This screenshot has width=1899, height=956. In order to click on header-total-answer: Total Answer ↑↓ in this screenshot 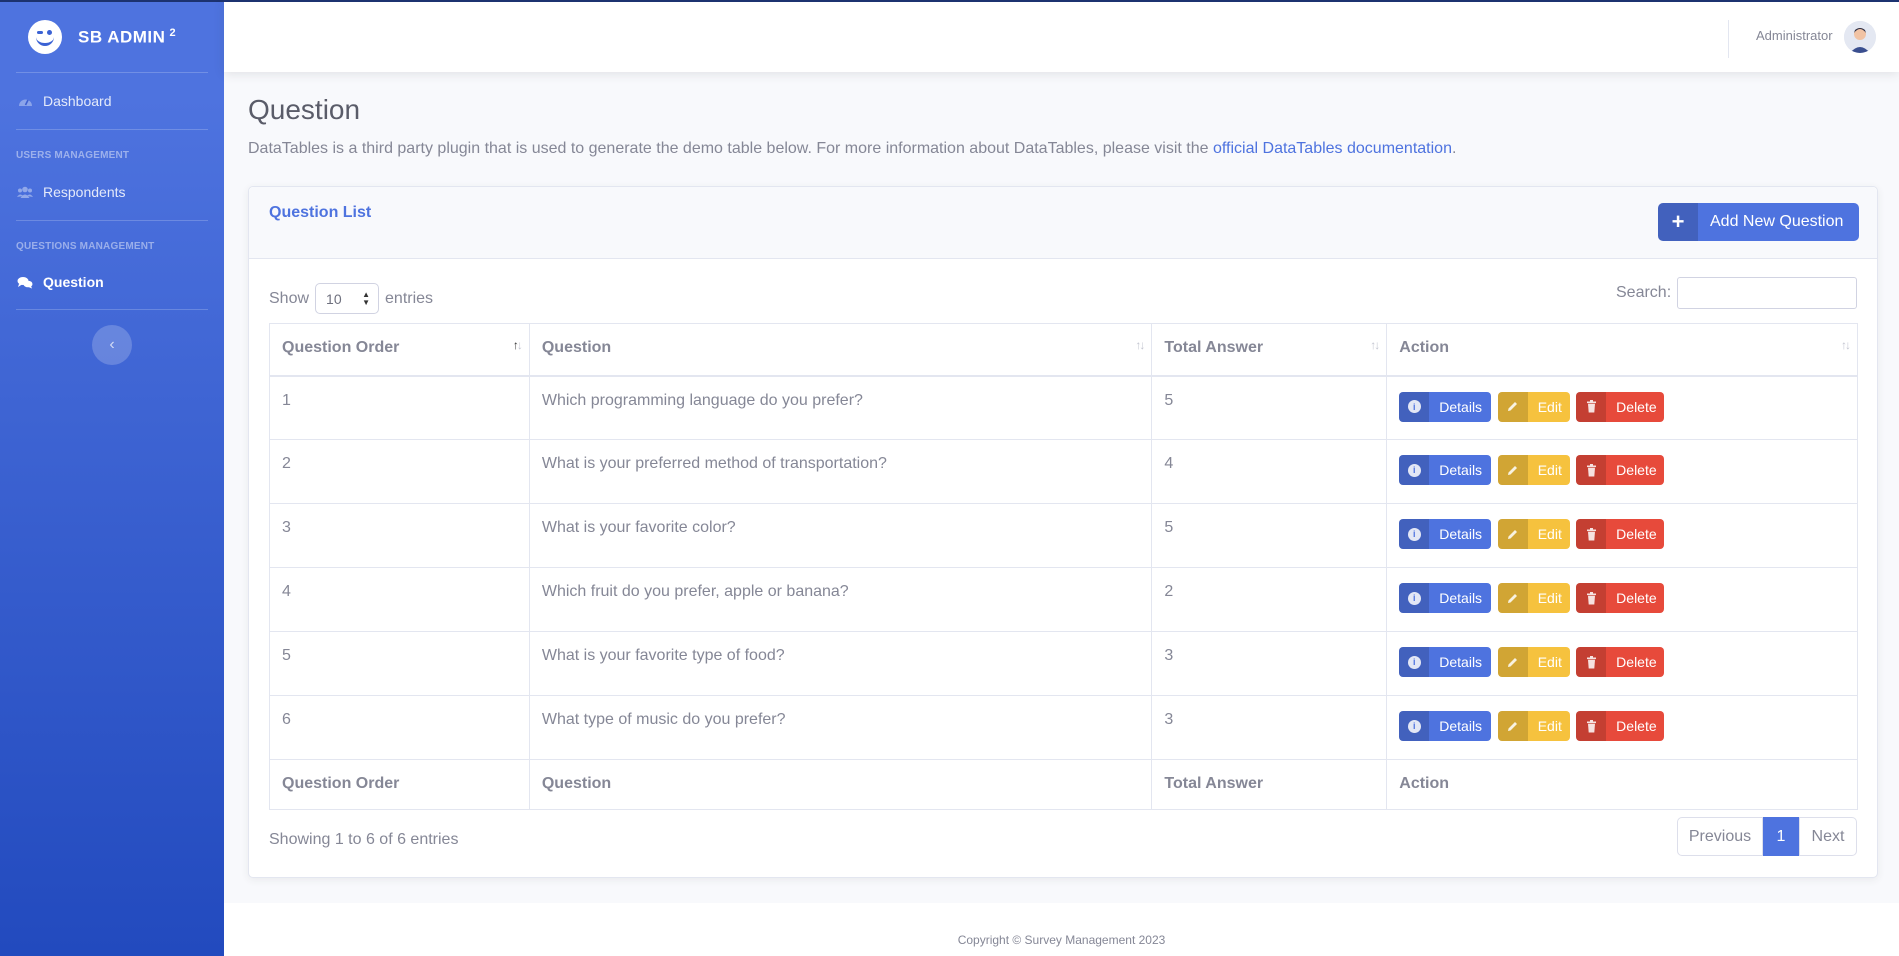, I will do `click(1269, 350)`.